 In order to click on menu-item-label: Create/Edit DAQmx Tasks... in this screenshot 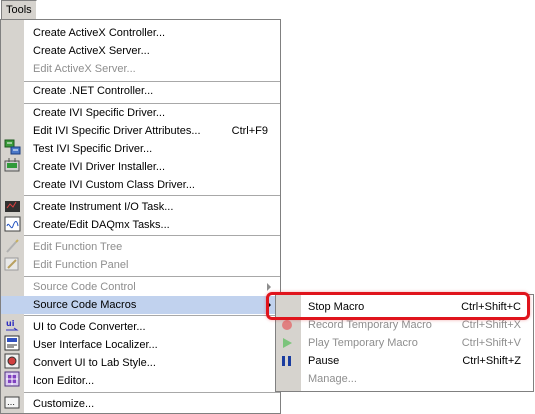, I will do `click(101, 225)`.